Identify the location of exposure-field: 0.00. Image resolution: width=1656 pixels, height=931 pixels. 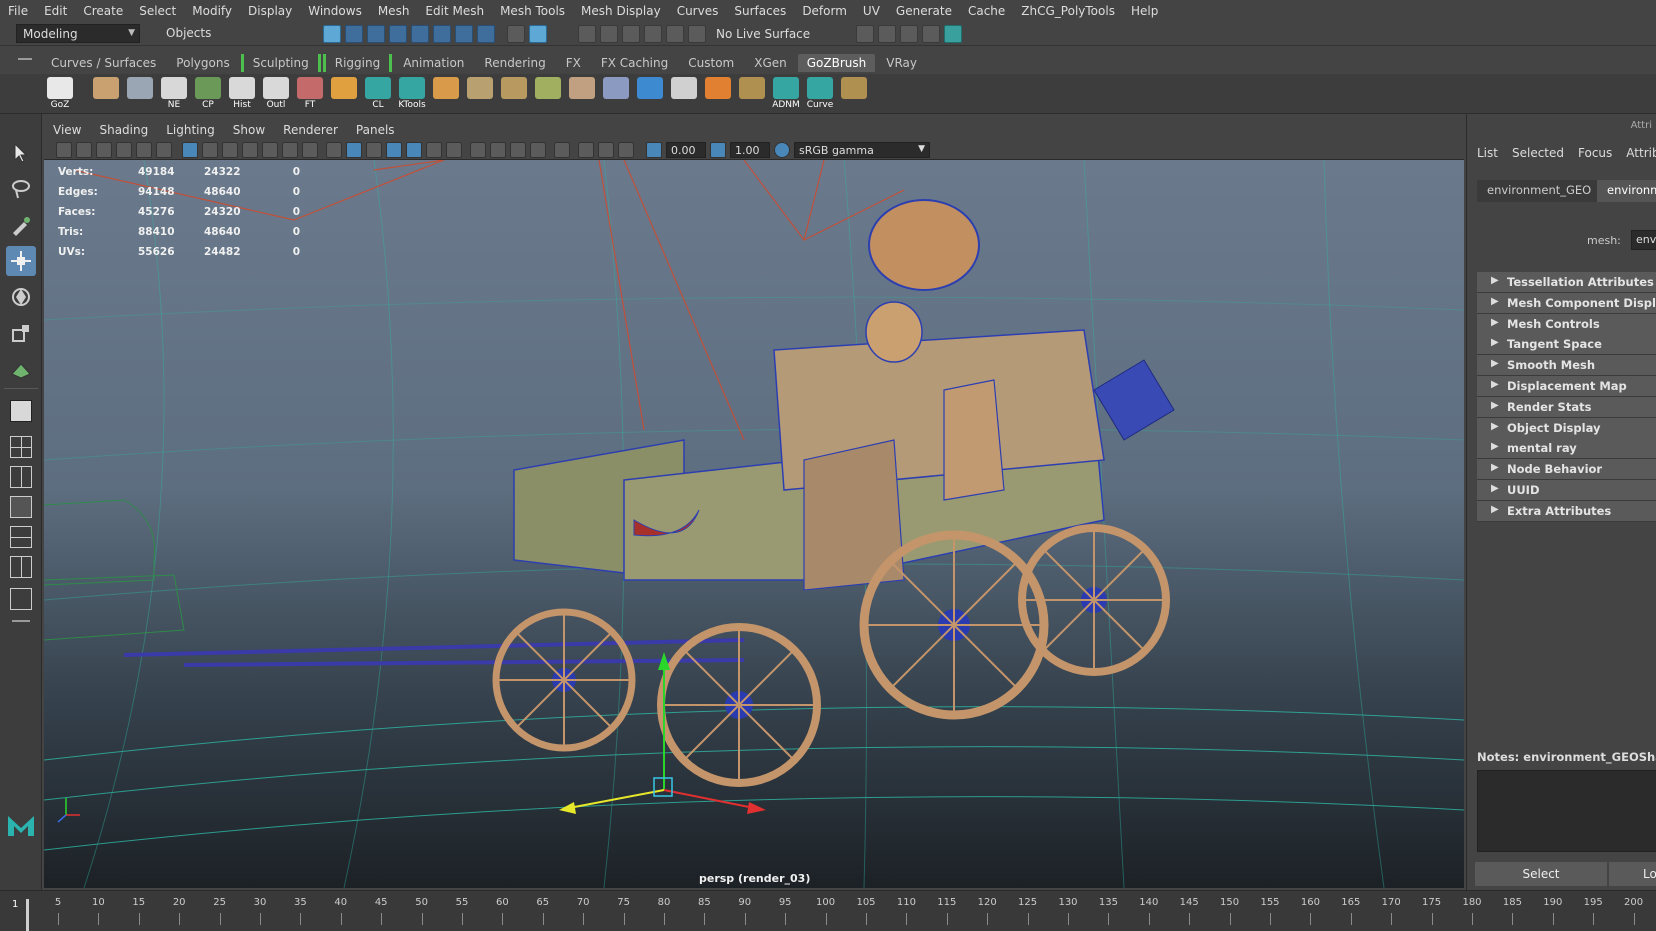
(686, 150).